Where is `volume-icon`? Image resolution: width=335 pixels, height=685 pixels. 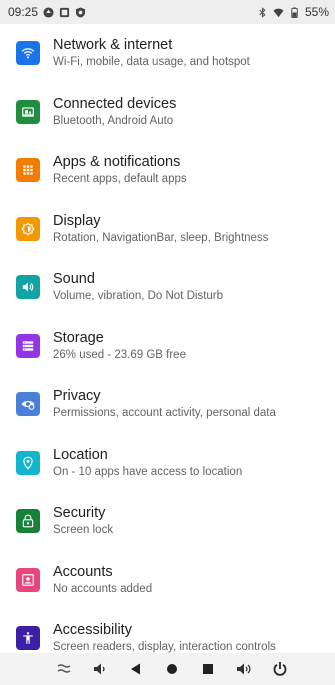 volume-icon is located at coordinates (28, 287).